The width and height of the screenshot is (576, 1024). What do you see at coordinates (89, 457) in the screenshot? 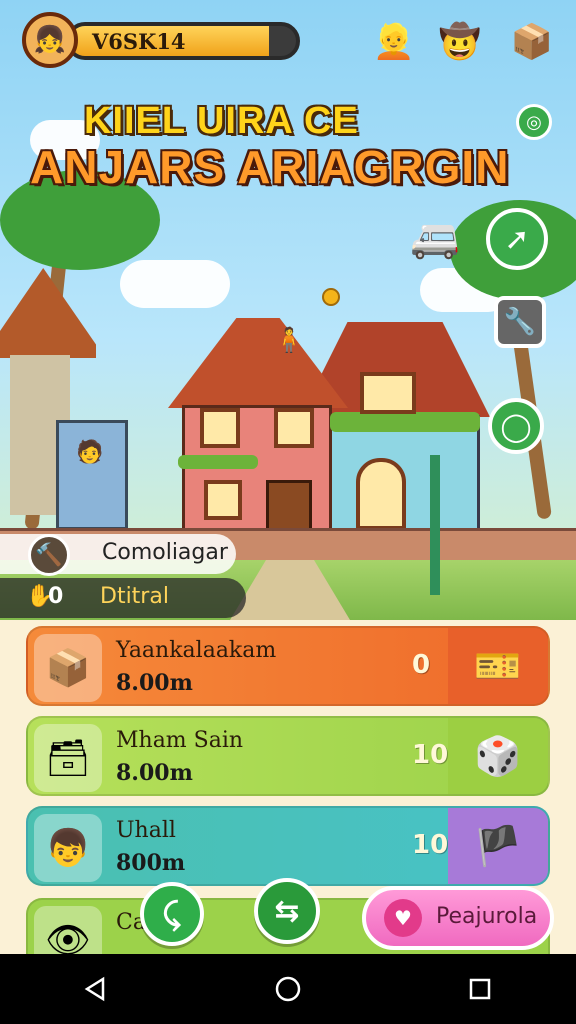
I see `villager-icon: 🧑` at bounding box center [89, 457].